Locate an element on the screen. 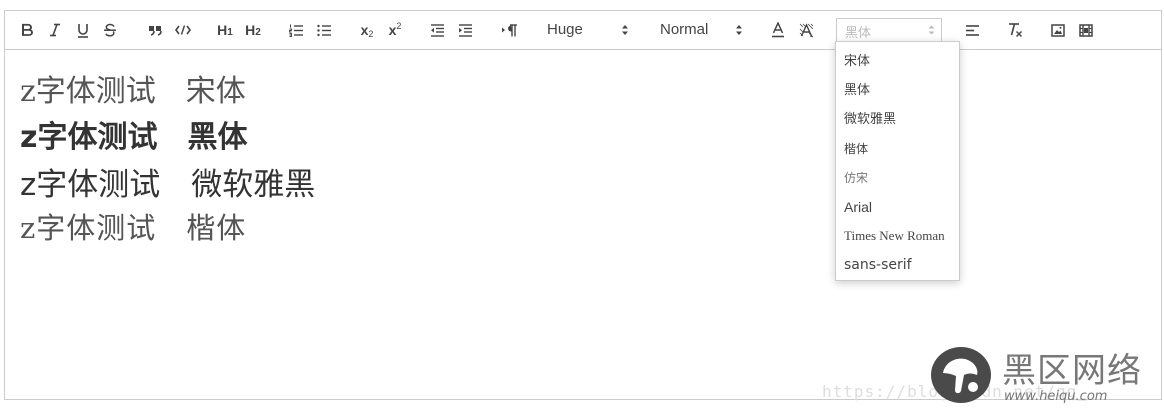 The image size is (1164, 412). superscript-button: x2 is located at coordinates (395, 30).